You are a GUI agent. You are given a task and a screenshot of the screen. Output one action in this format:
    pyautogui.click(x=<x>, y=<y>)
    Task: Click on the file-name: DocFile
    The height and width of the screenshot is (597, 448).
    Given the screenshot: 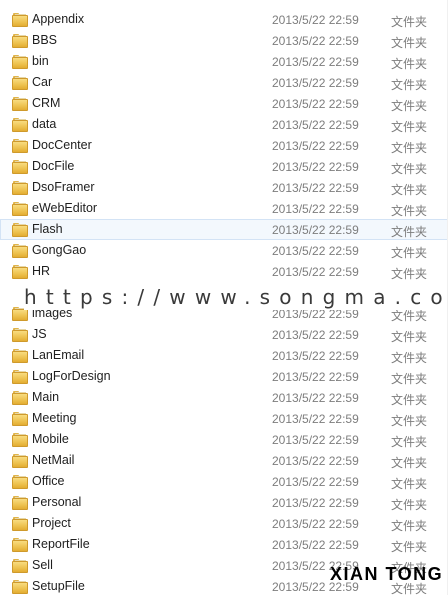 What is the action you would take?
    pyautogui.click(x=53, y=166)
    